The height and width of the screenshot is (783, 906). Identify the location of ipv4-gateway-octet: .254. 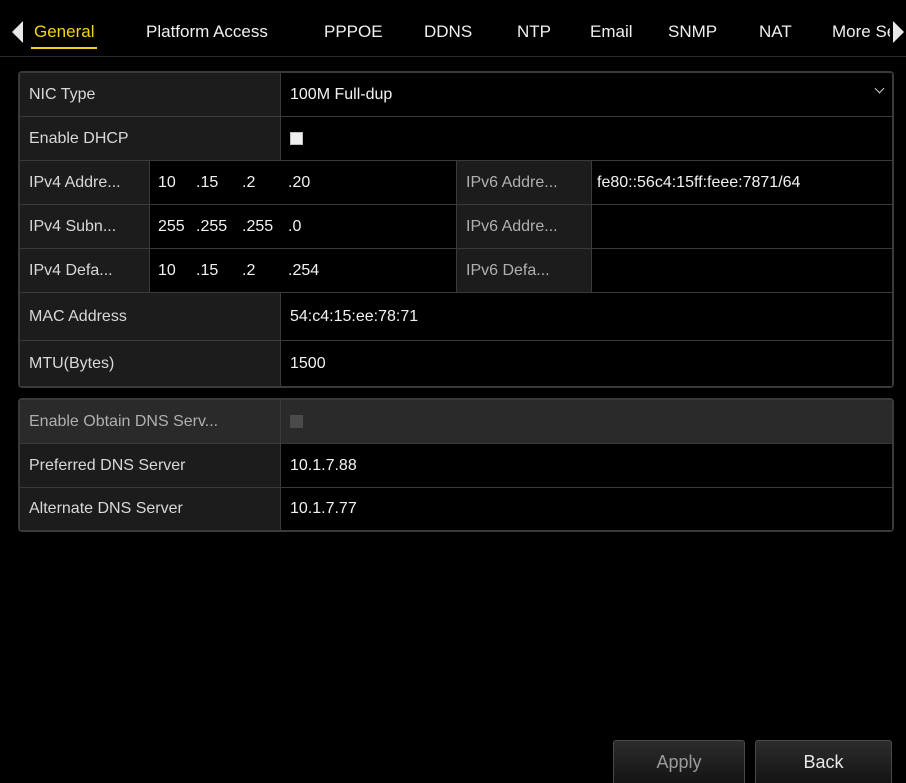
(304, 270).